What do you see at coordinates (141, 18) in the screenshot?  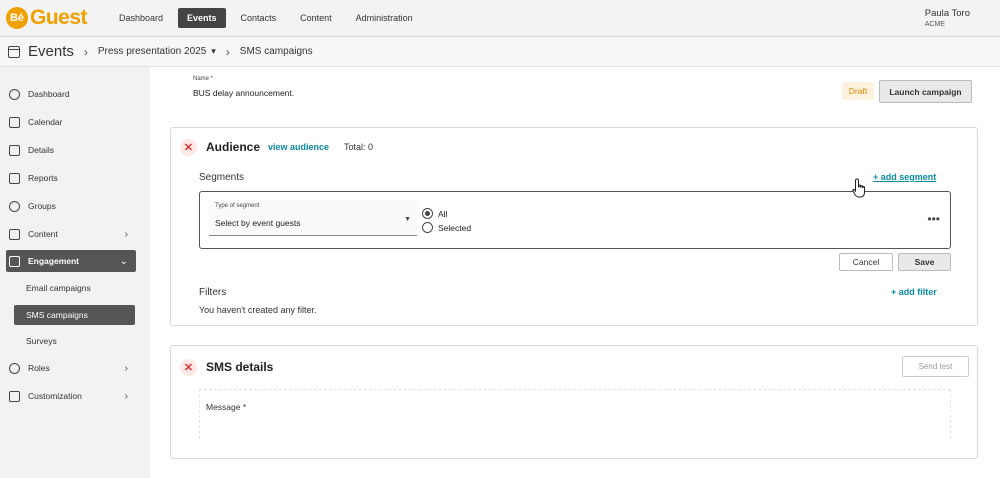 I see `nav-dashboard: Dashboard` at bounding box center [141, 18].